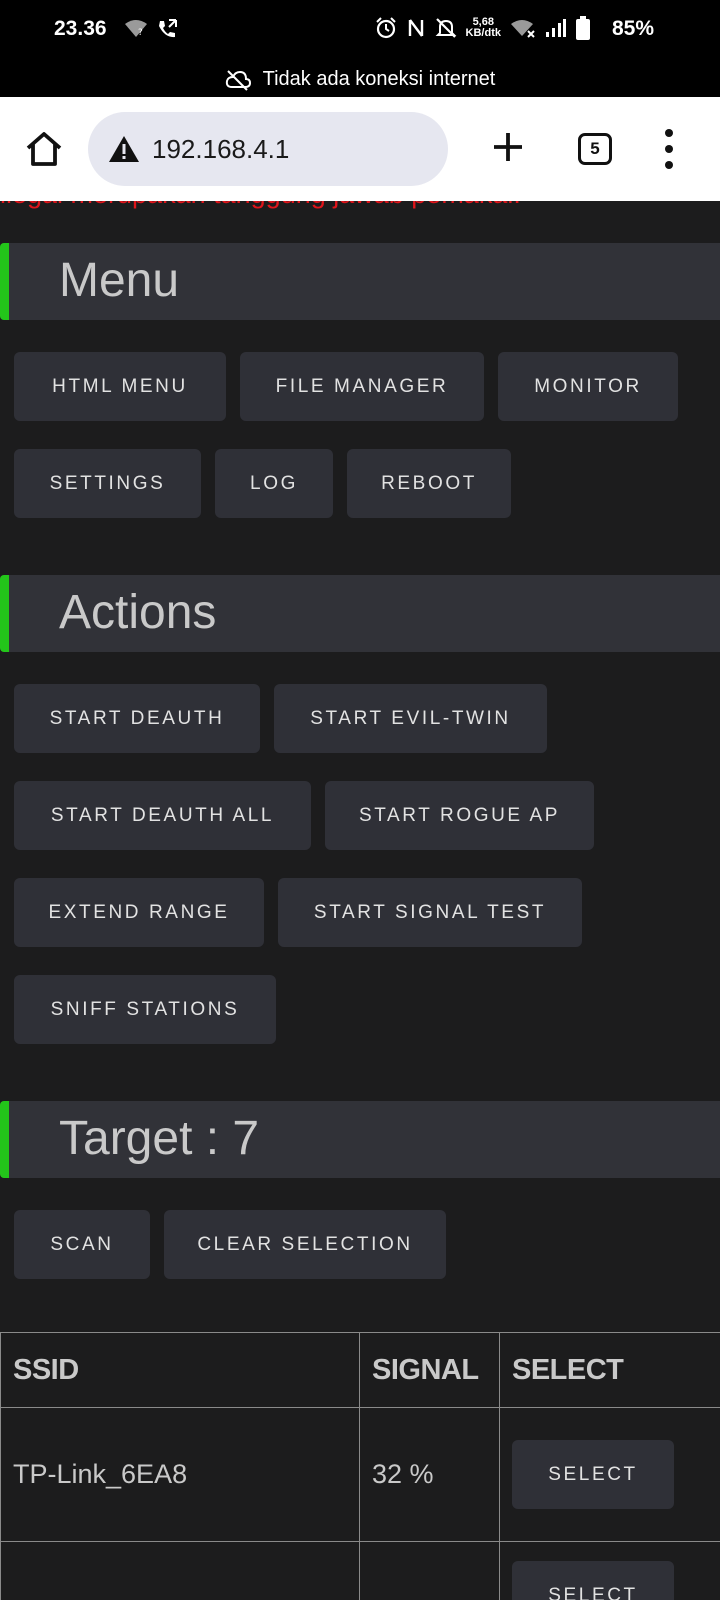  Describe the element at coordinates (44, 149) in the screenshot. I see `home-icon` at that location.